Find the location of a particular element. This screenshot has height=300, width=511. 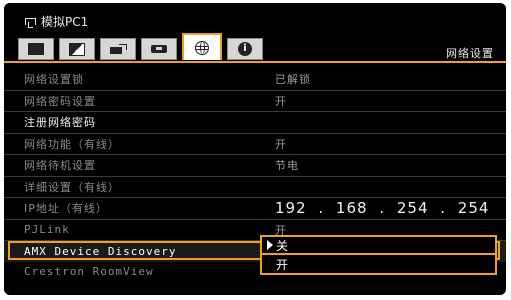

option-label: 开 is located at coordinates (282, 264).